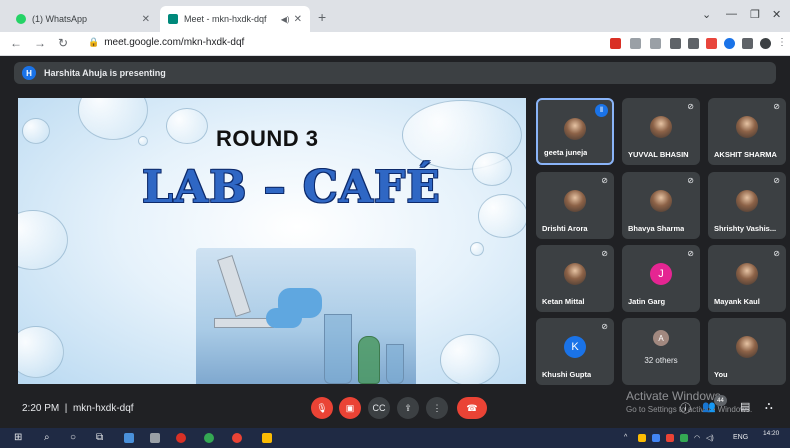 The width and height of the screenshot is (790, 448). I want to click on minimize-button: —, so click(731, 14).